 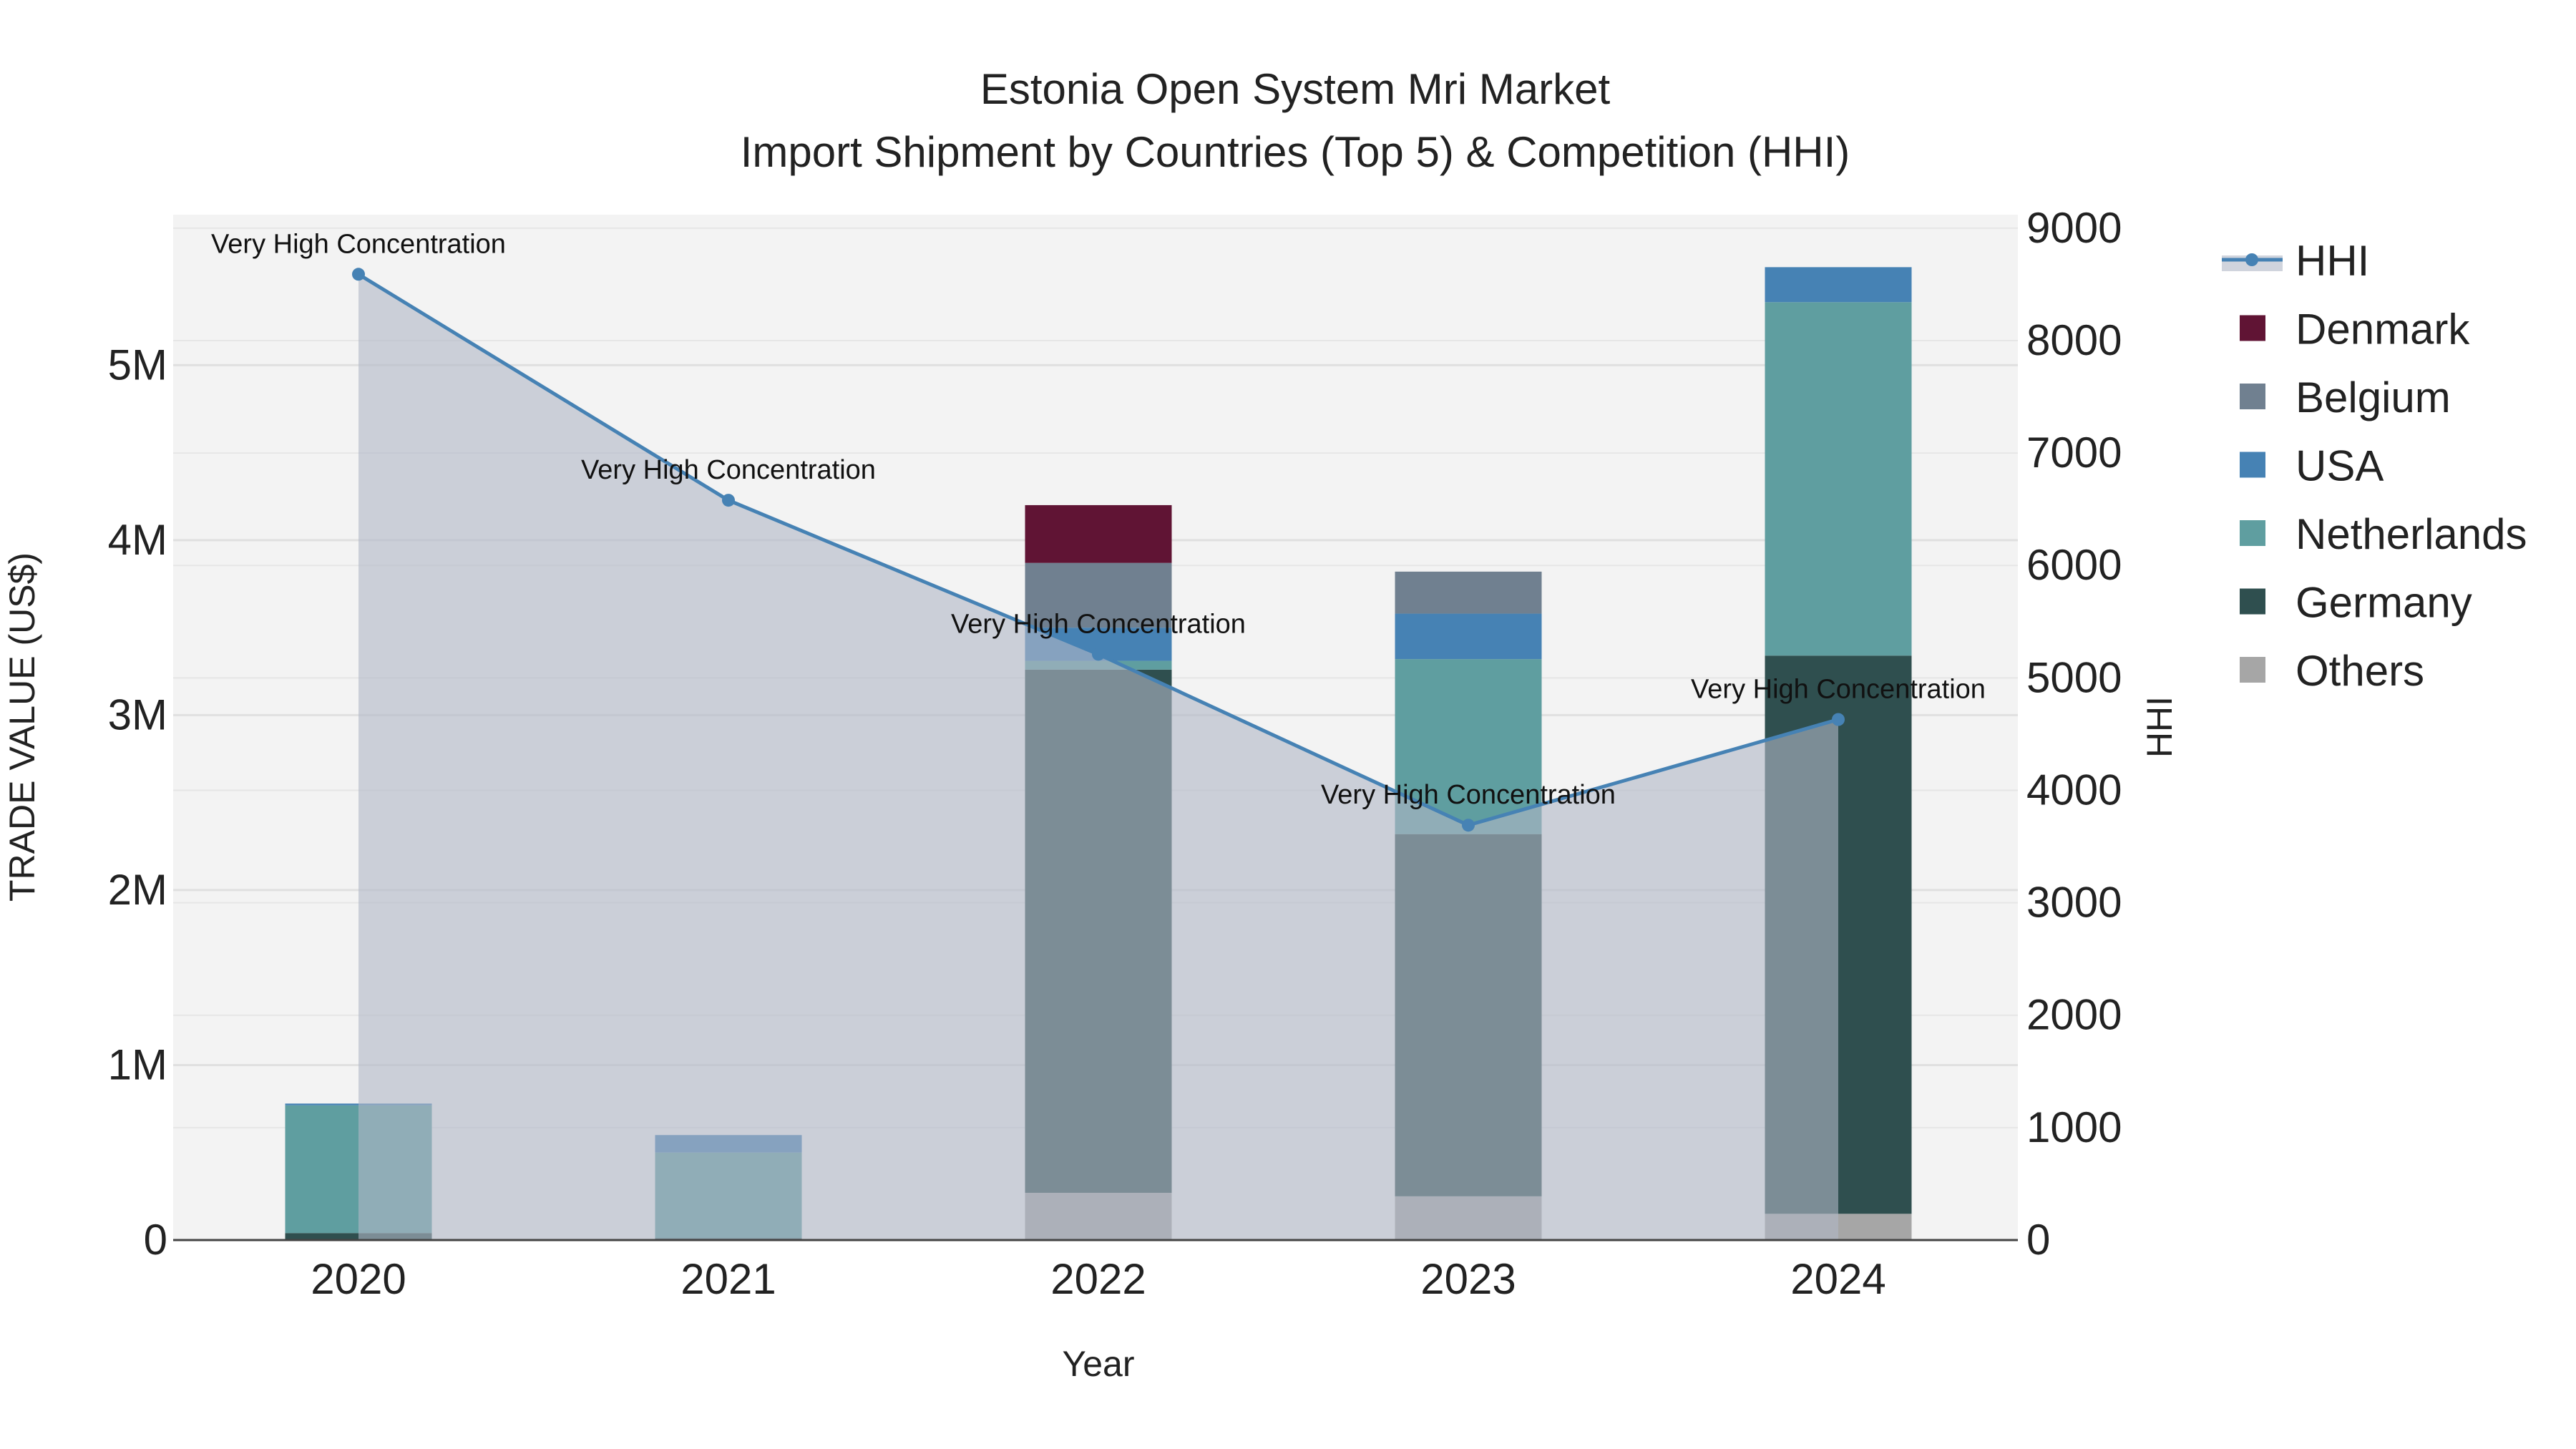 I want to click on x-tick-label: 2023, so click(x=1468, y=1279).